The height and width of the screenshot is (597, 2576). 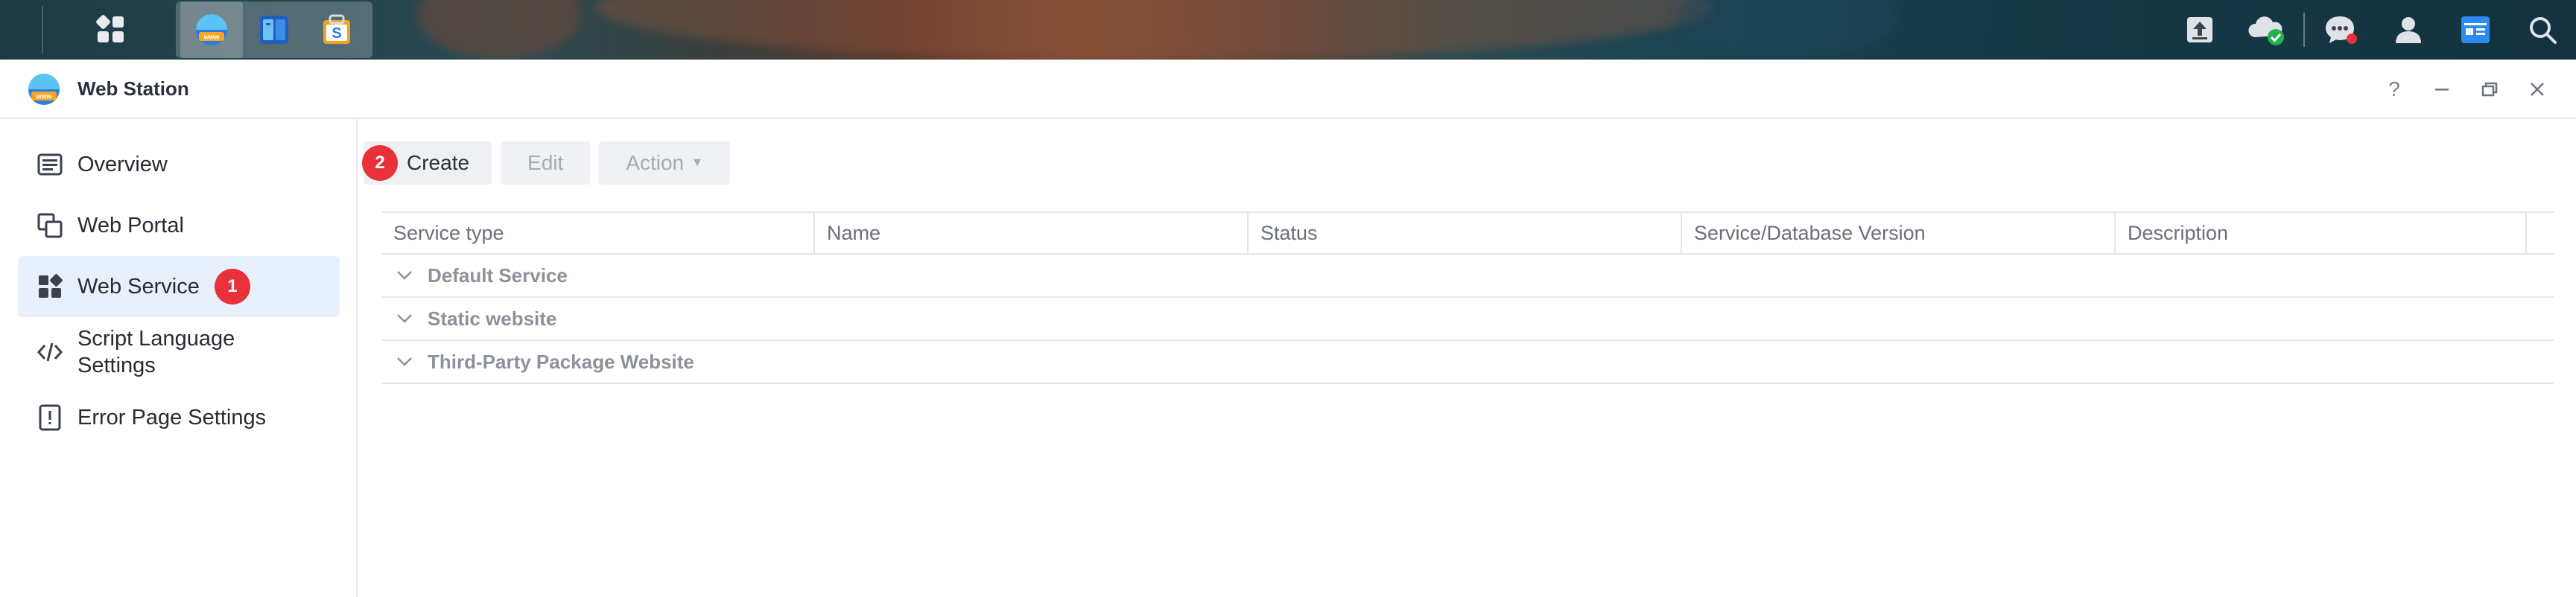 I want to click on web-service-icon, so click(x=51, y=286).